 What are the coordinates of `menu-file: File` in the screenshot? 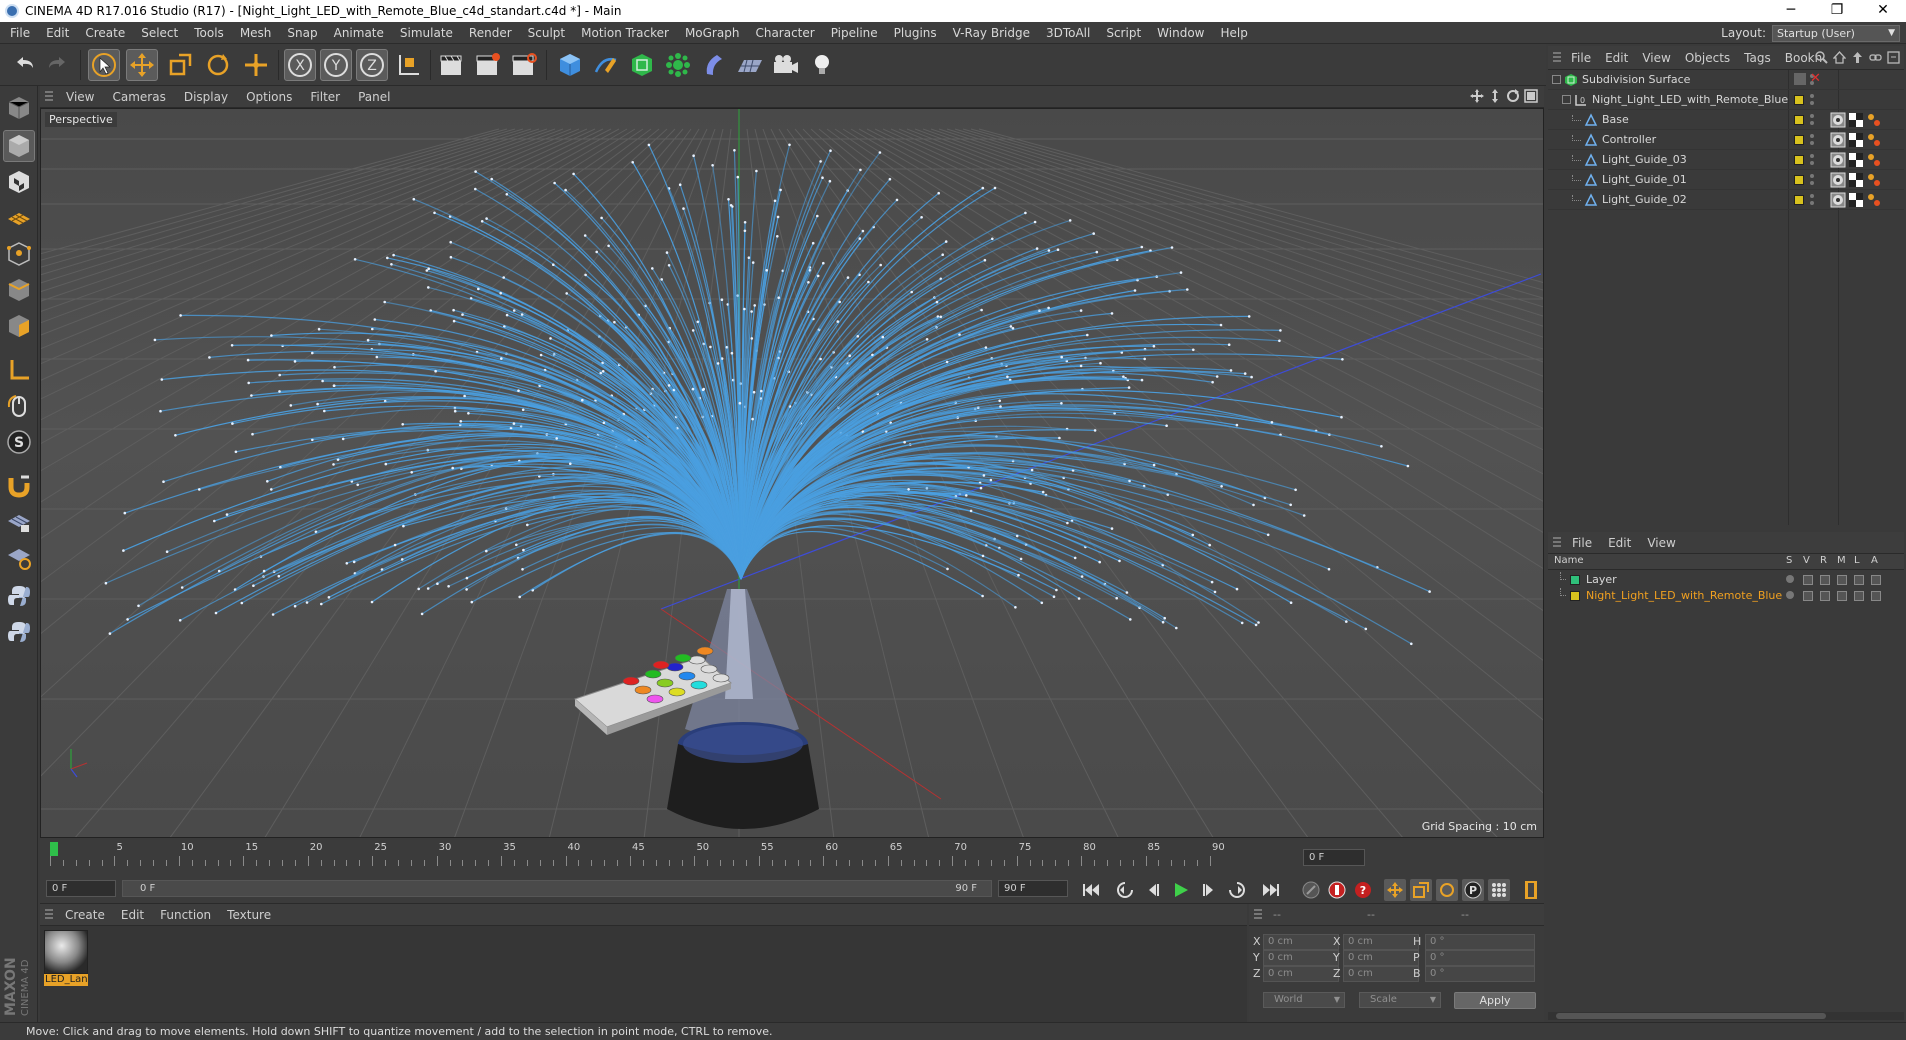 It's located at (20, 33).